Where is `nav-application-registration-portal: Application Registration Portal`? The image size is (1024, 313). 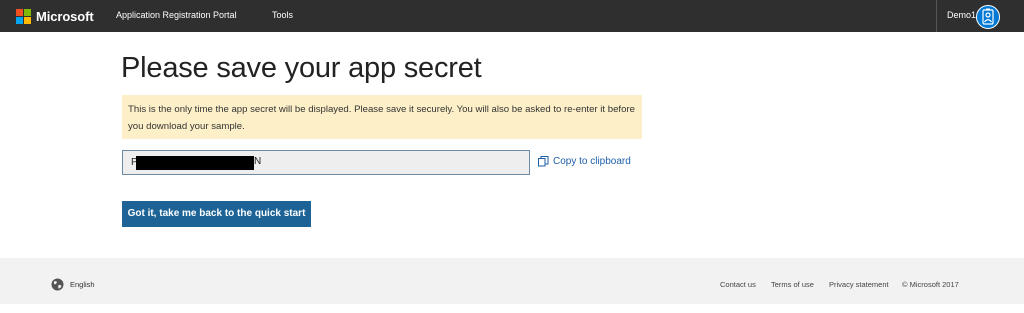
nav-application-registration-portal: Application Registration Portal is located at coordinates (176, 15).